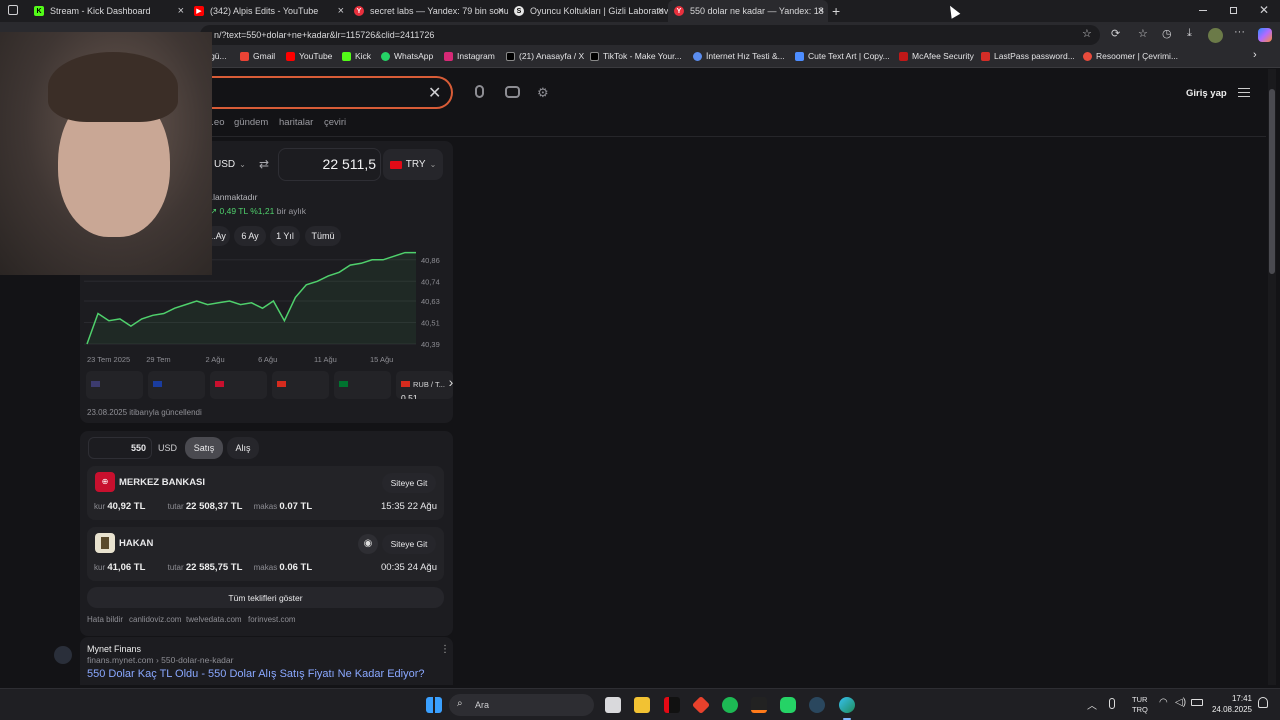 The image size is (1280, 720). What do you see at coordinates (701, 705) in the screenshot?
I see `app-diamond-icon` at bounding box center [701, 705].